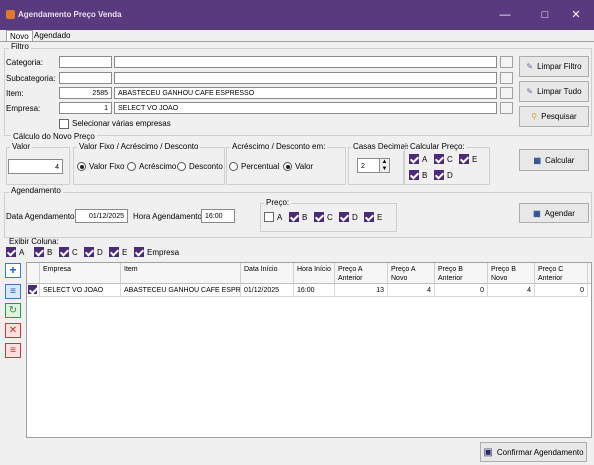  I want to click on minimize-icon: —, so click(505, 15).